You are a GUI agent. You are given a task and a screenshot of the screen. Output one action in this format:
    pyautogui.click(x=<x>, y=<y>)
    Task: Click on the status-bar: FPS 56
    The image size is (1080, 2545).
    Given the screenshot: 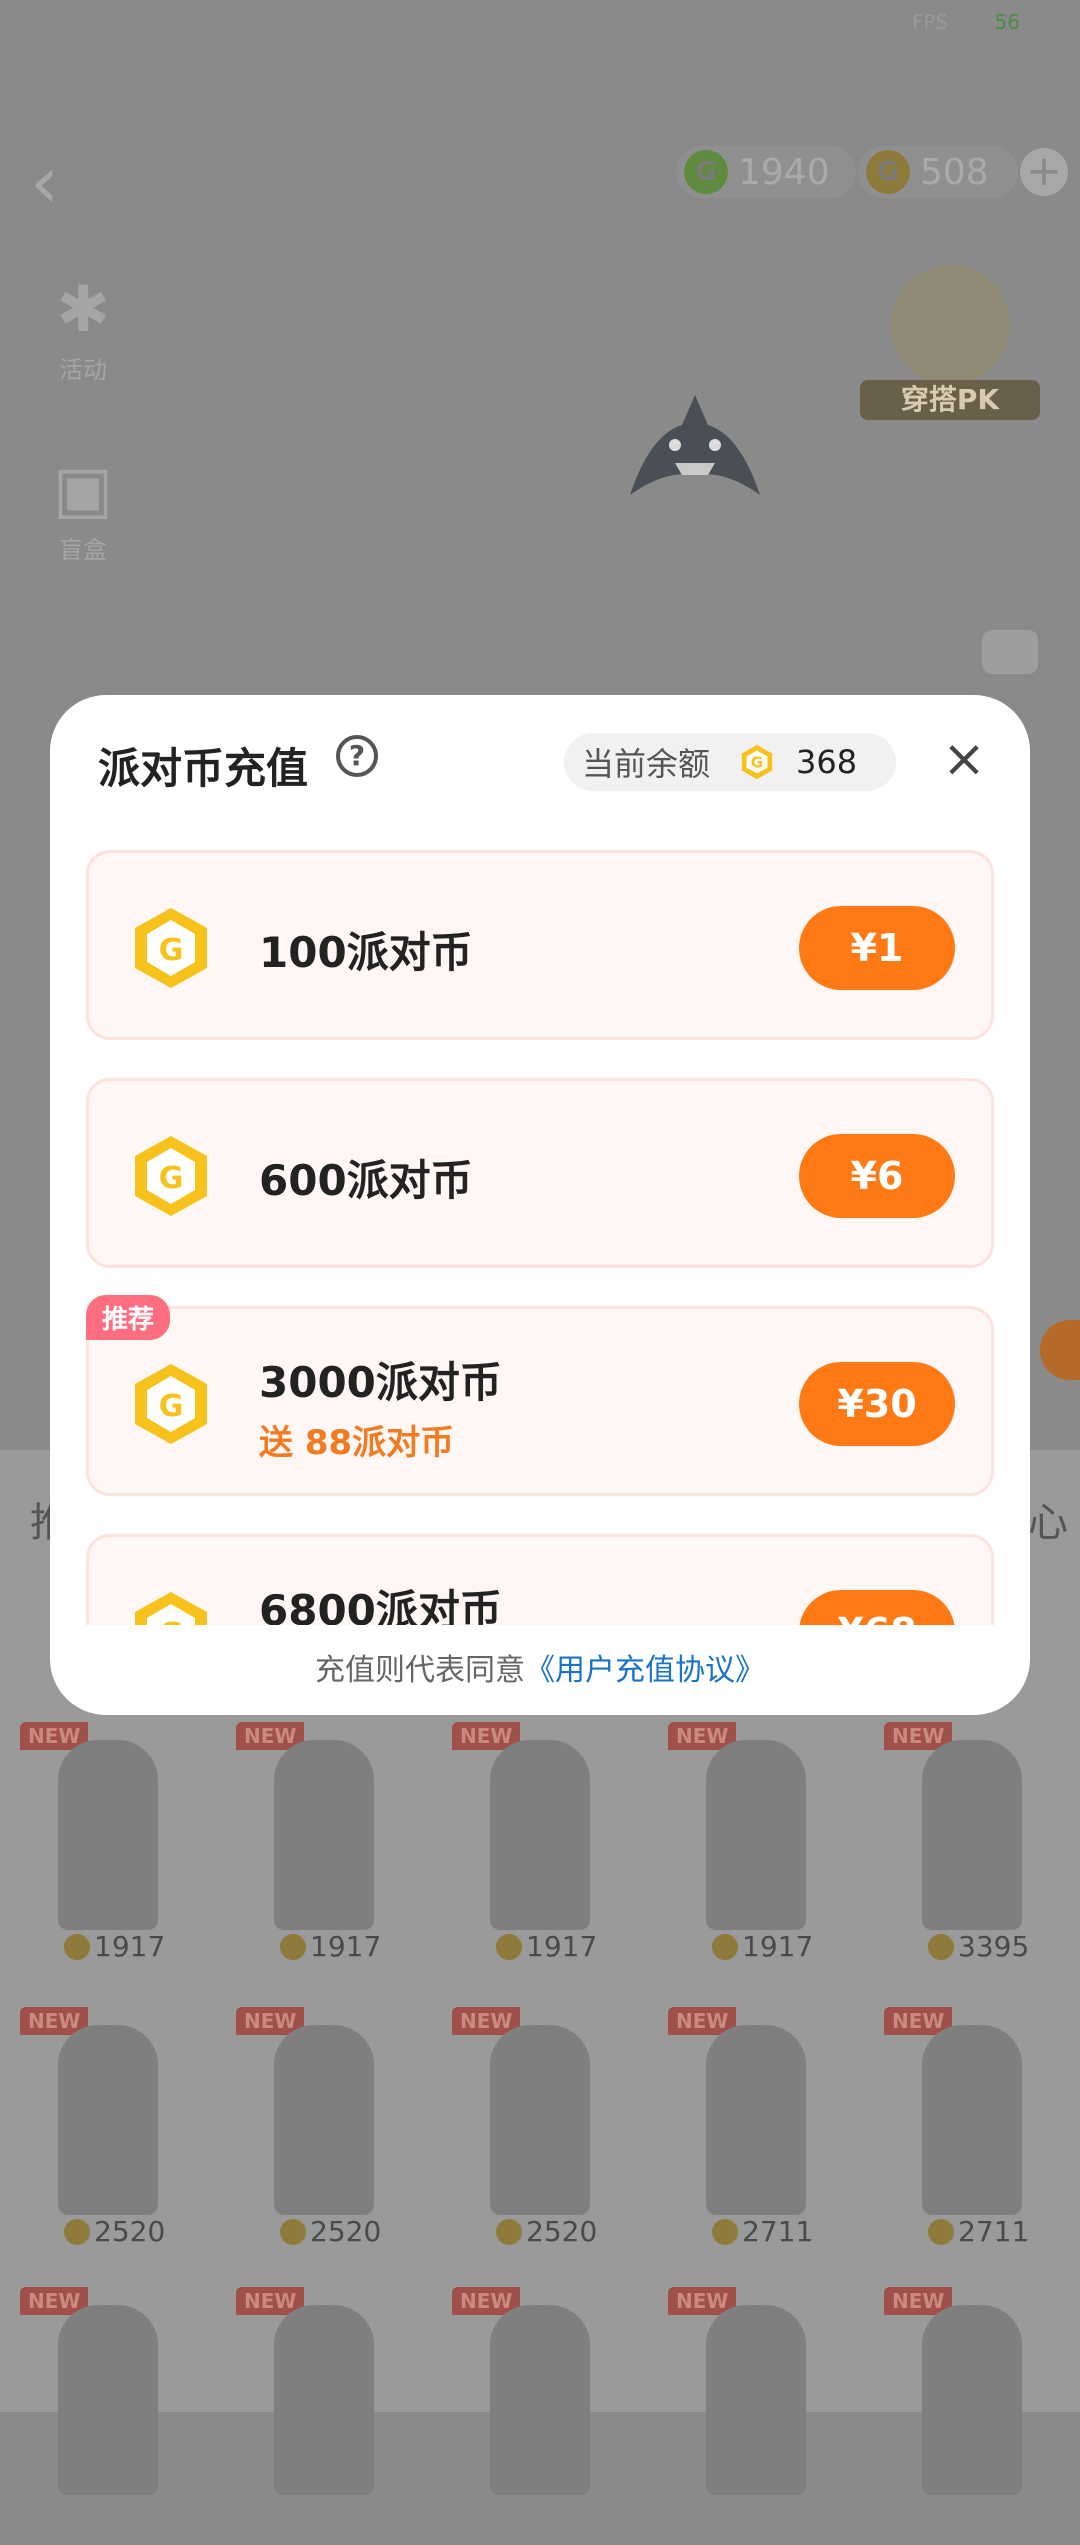 What is the action you would take?
    pyautogui.click(x=966, y=22)
    